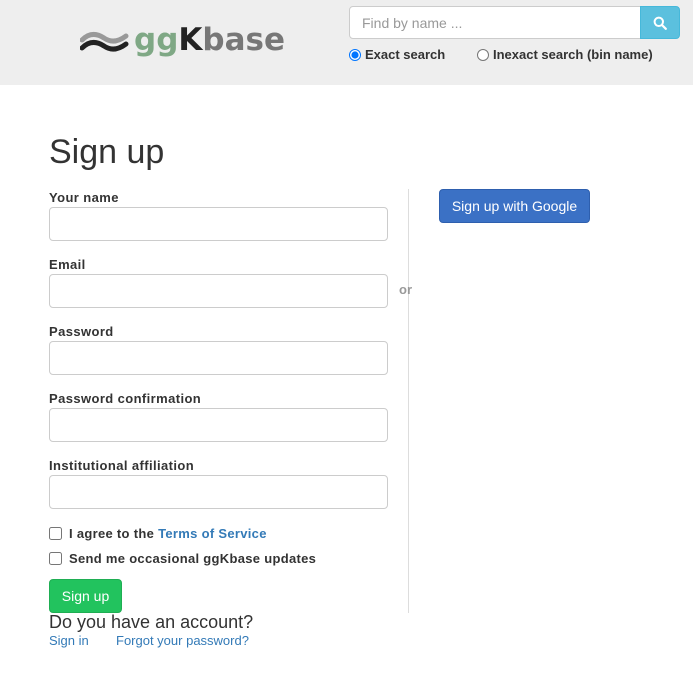  I want to click on search-button, so click(660, 22).